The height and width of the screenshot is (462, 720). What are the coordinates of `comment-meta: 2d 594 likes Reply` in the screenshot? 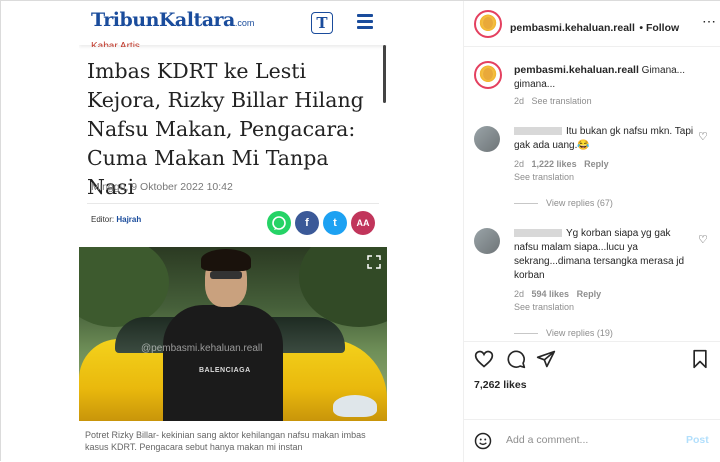 It's located at (557, 294).